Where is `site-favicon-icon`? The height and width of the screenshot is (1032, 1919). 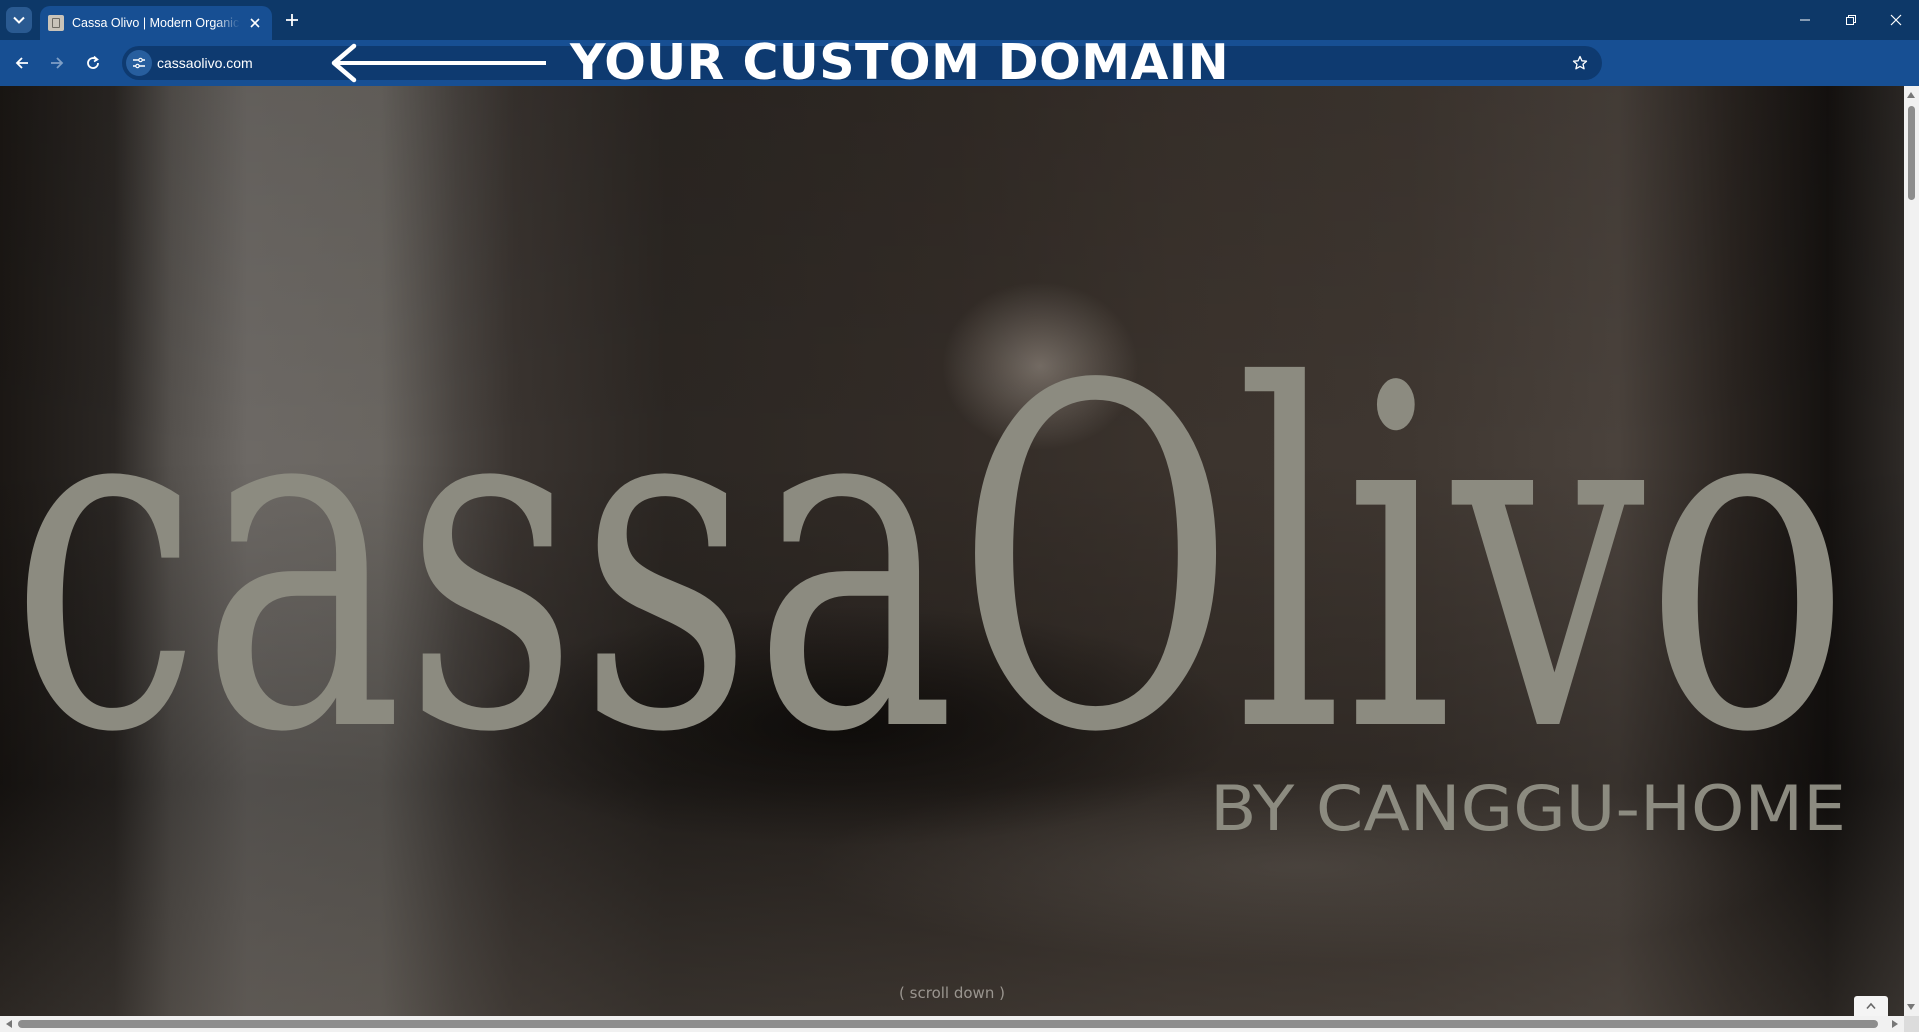 site-favicon-icon is located at coordinates (56, 23).